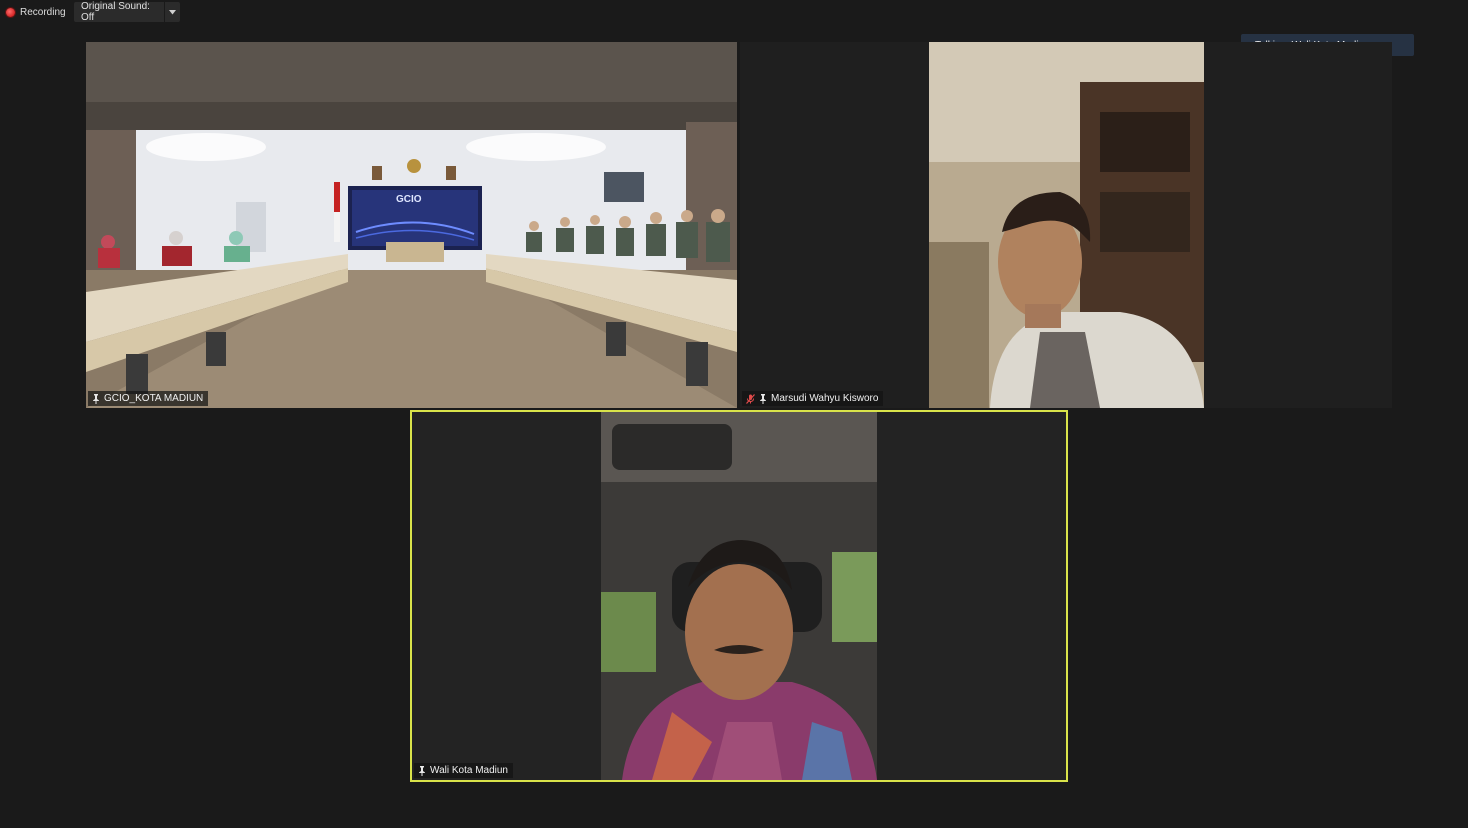  What do you see at coordinates (825, 398) in the screenshot?
I see `participant-name: Marsudi Wahyu Kisworo` at bounding box center [825, 398].